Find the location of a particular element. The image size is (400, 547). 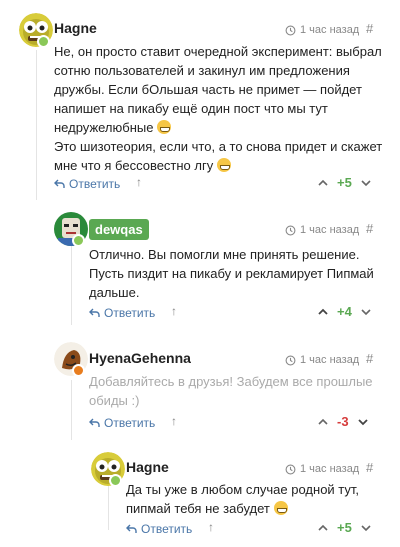

comment-score: -3 is located at coordinates (343, 421).